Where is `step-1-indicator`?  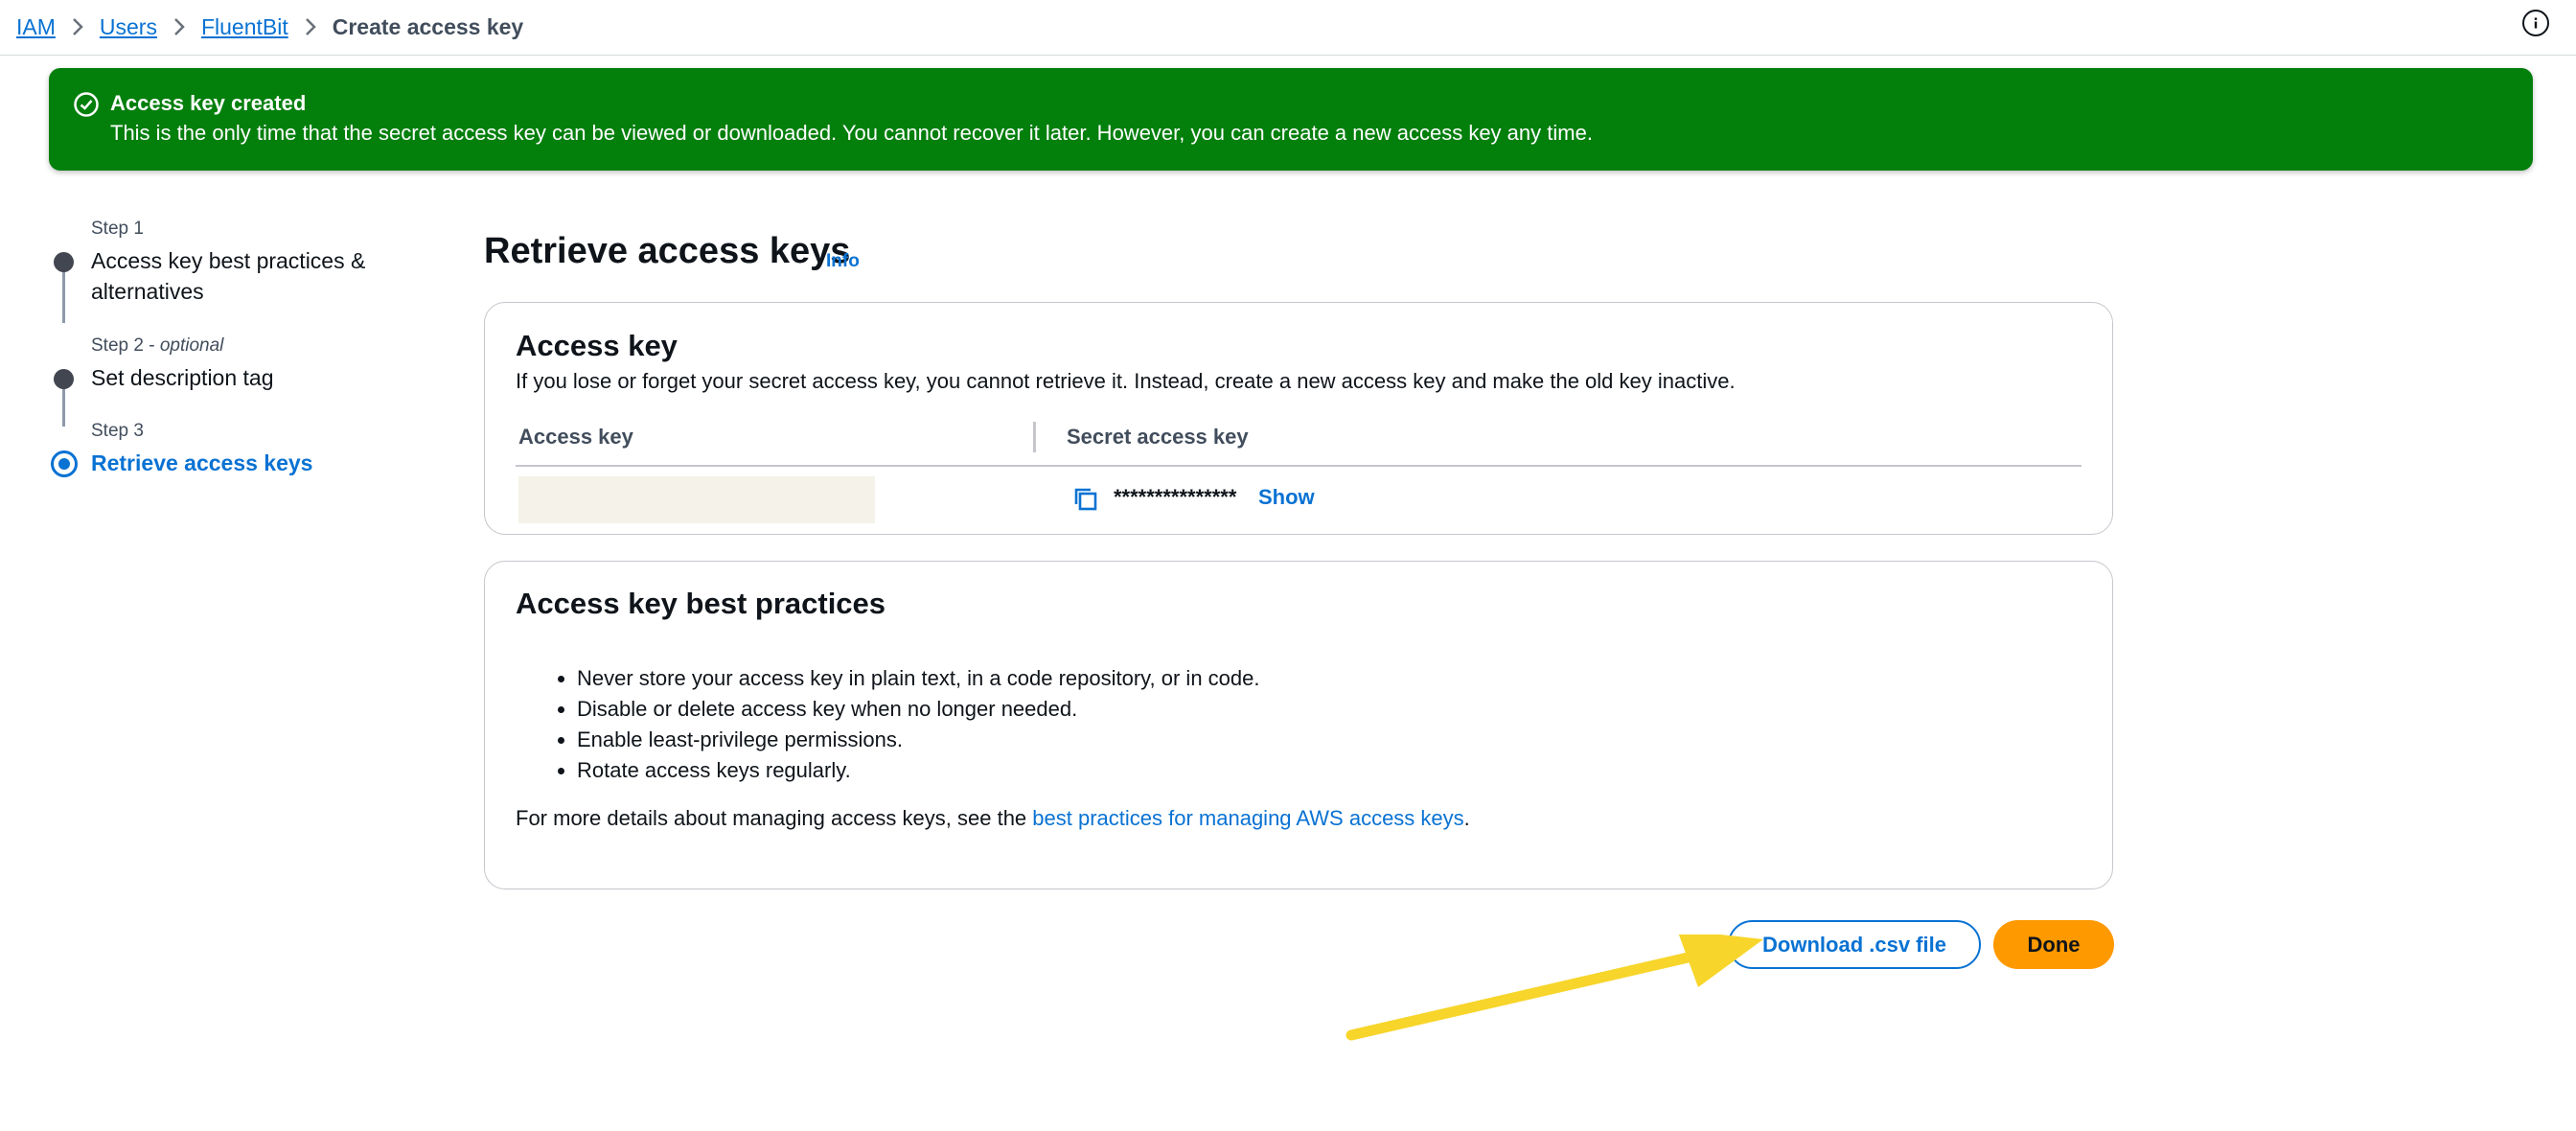
step-1-indicator is located at coordinates (64, 262).